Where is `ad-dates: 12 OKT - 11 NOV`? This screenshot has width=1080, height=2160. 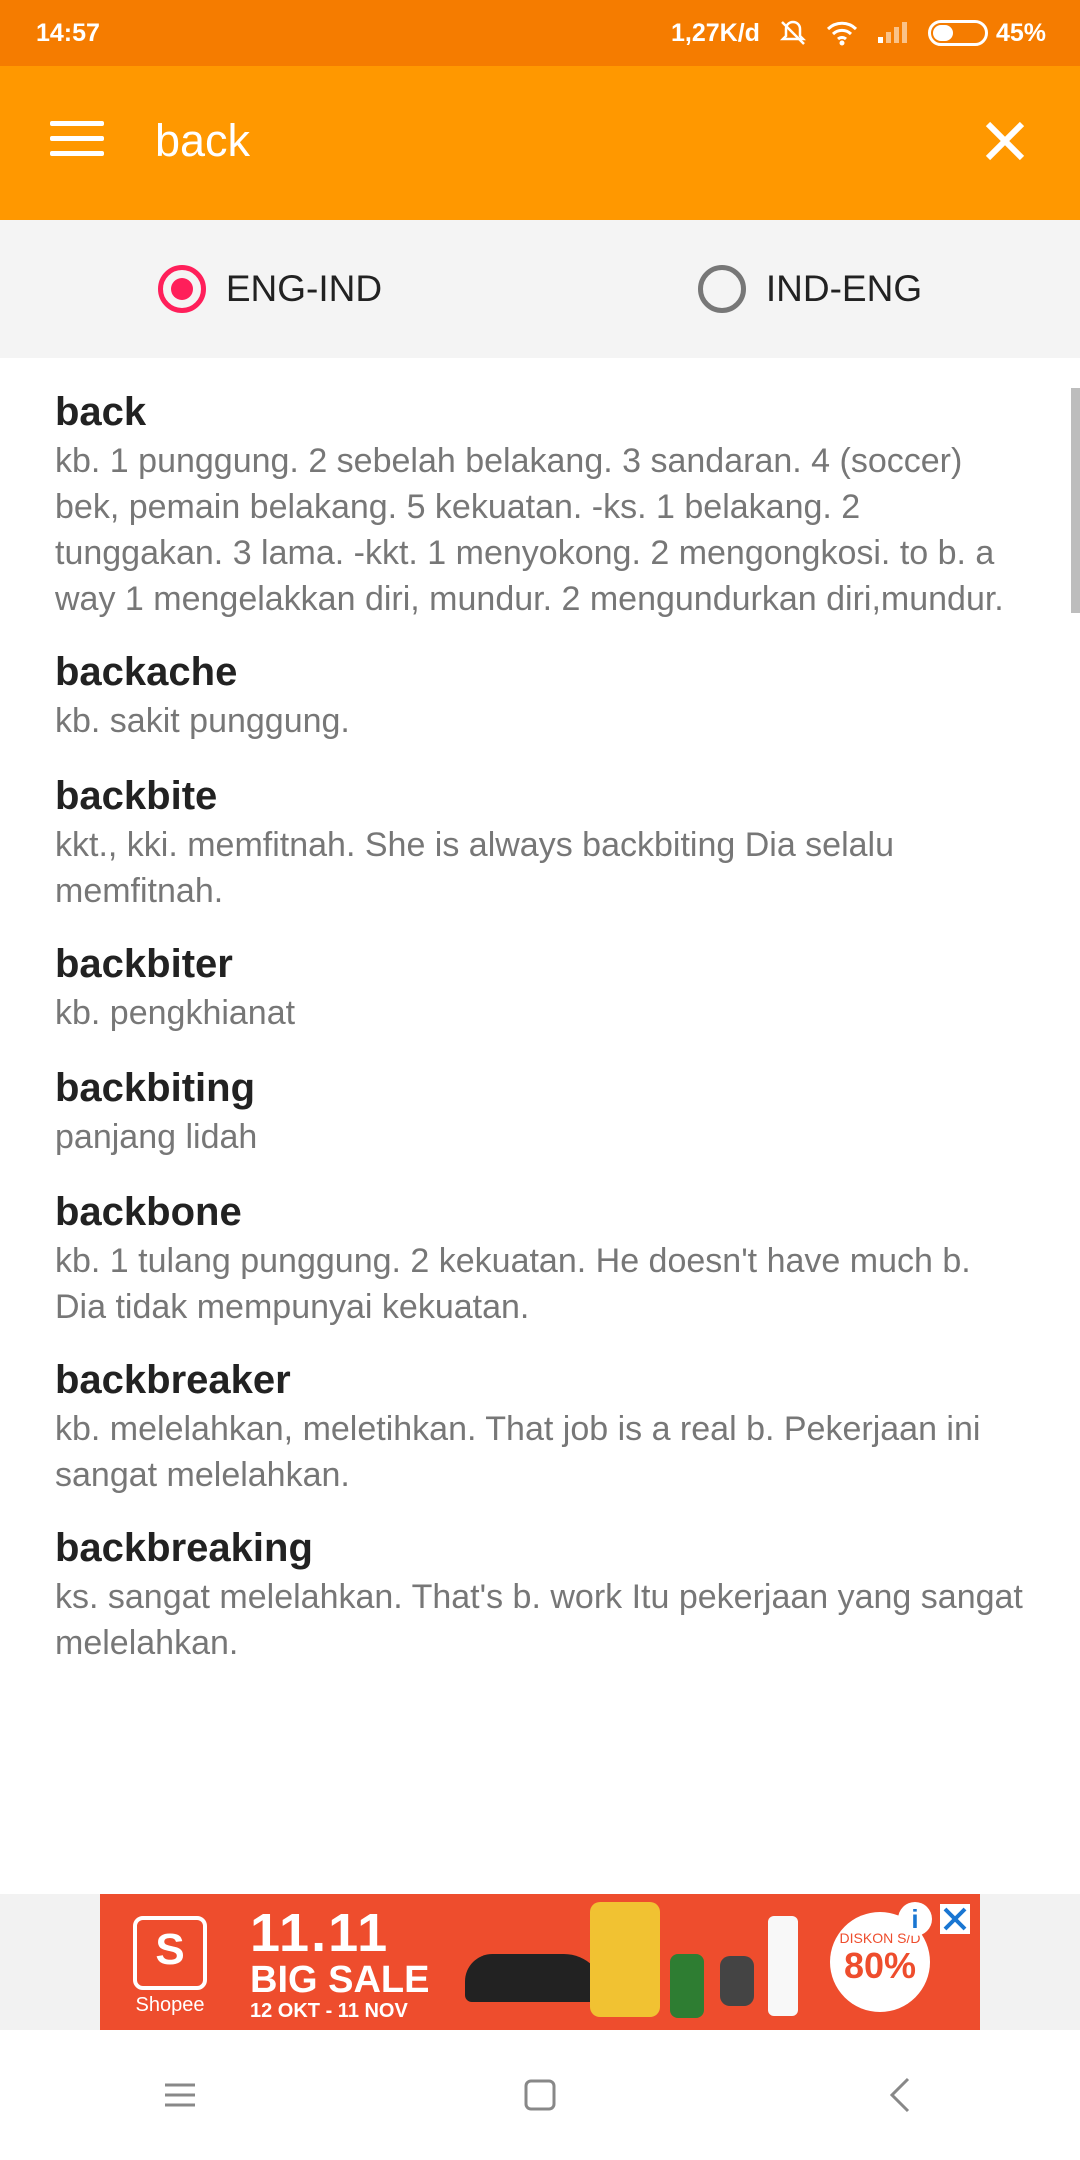
ad-dates: 12 OKT - 11 NOV is located at coordinates (329, 2011).